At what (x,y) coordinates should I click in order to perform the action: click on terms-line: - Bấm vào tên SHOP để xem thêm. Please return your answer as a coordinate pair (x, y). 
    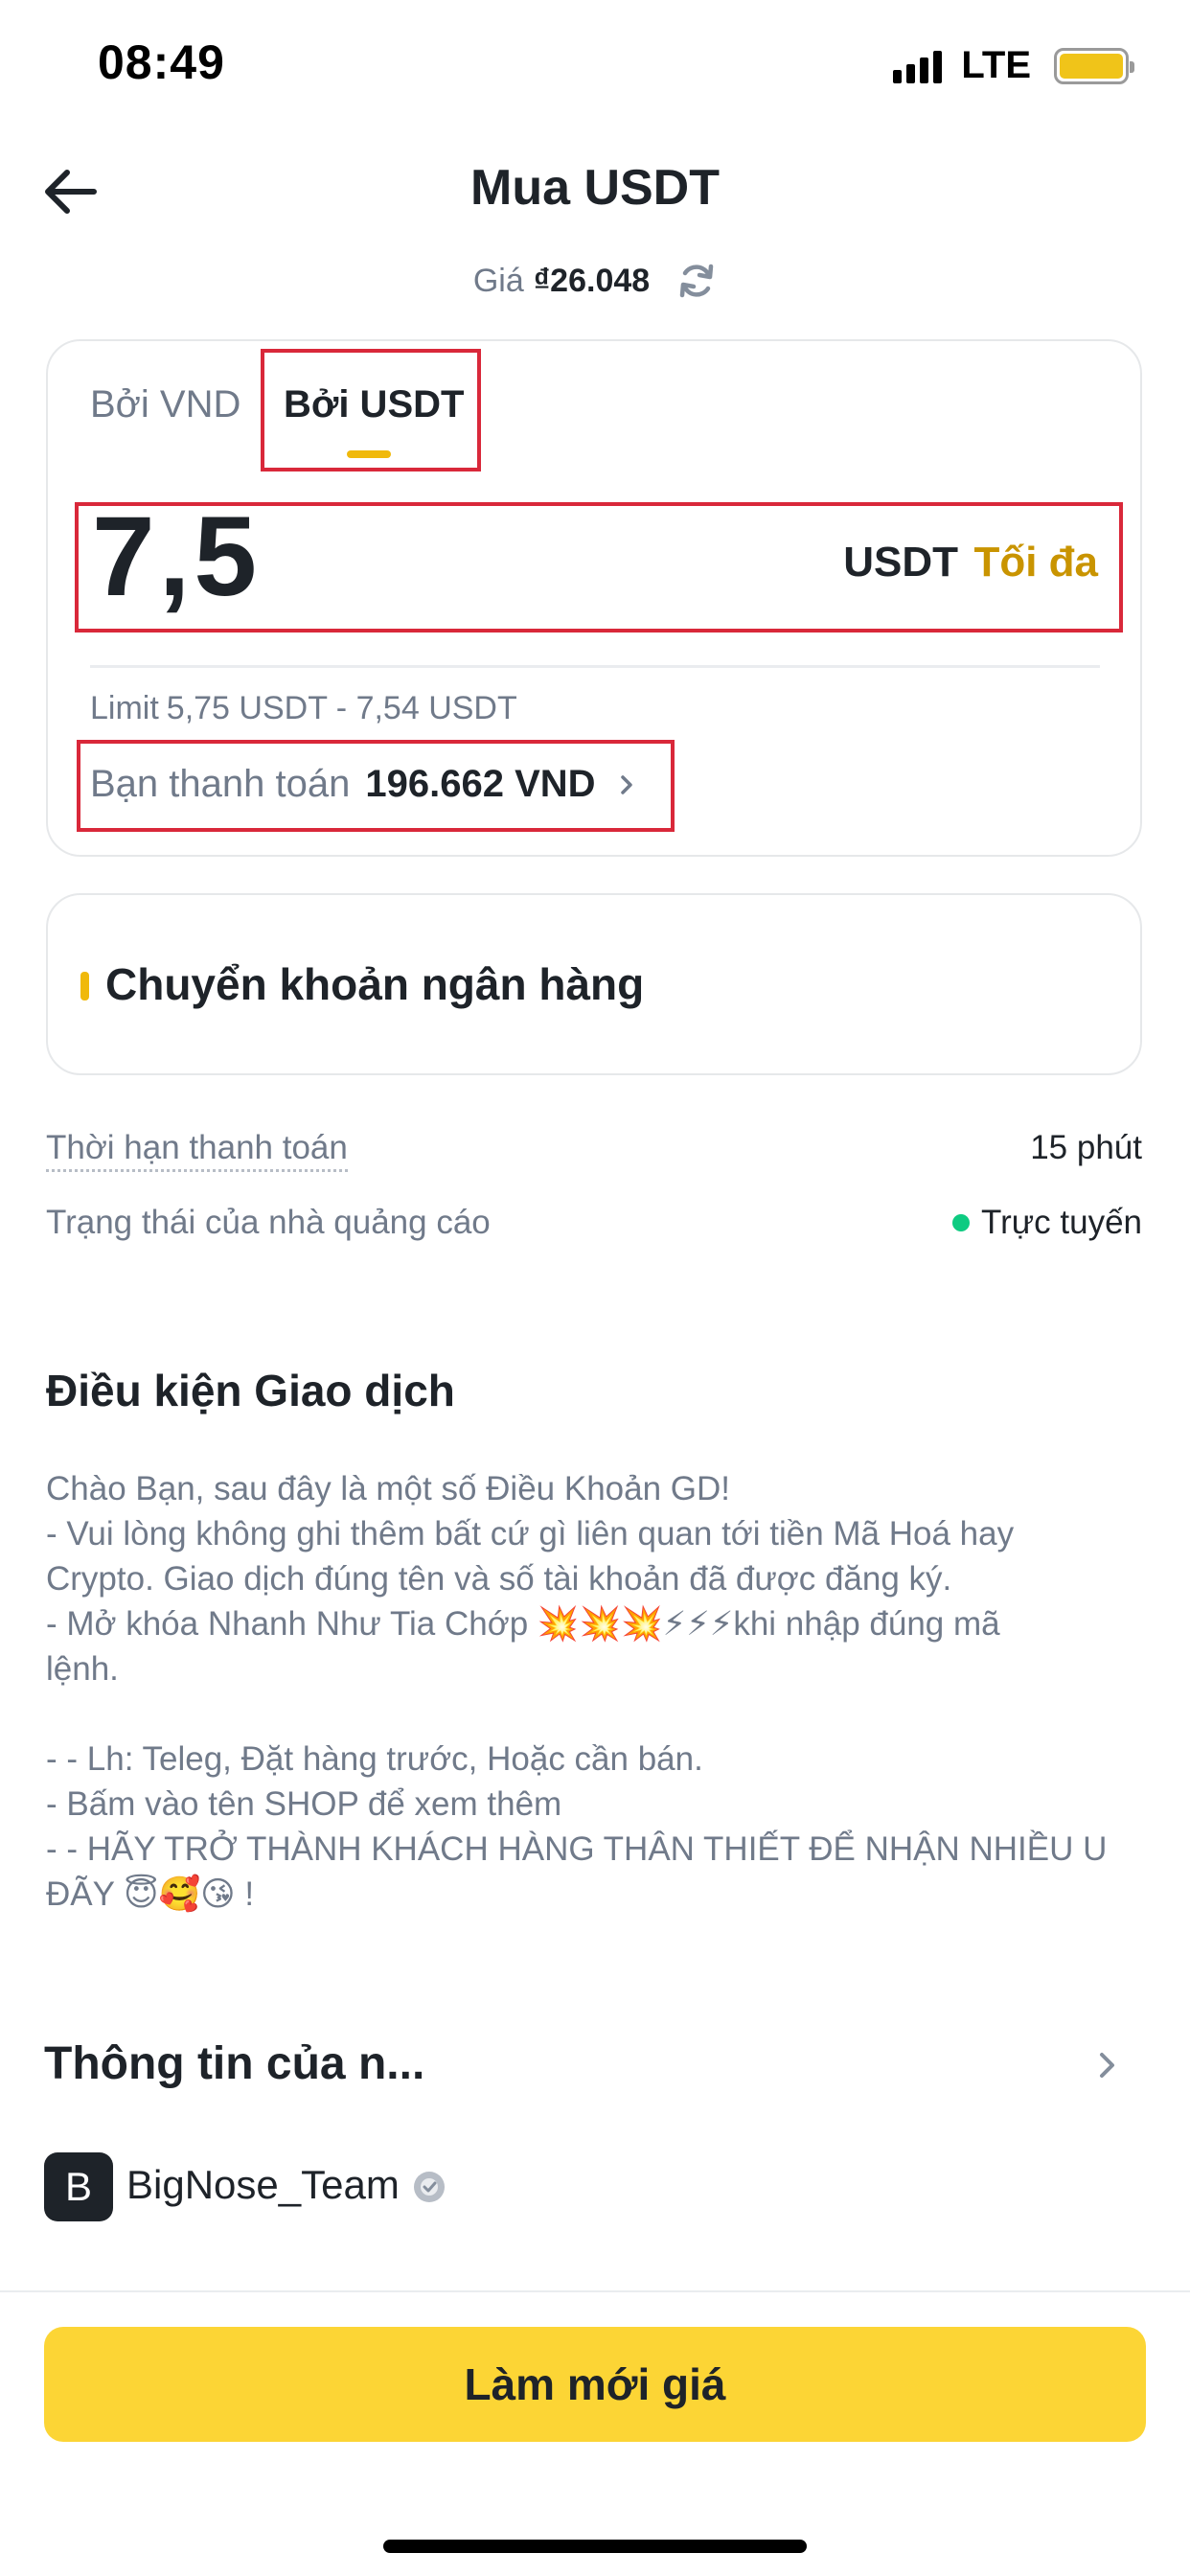
    Looking at the image, I should click on (304, 1804).